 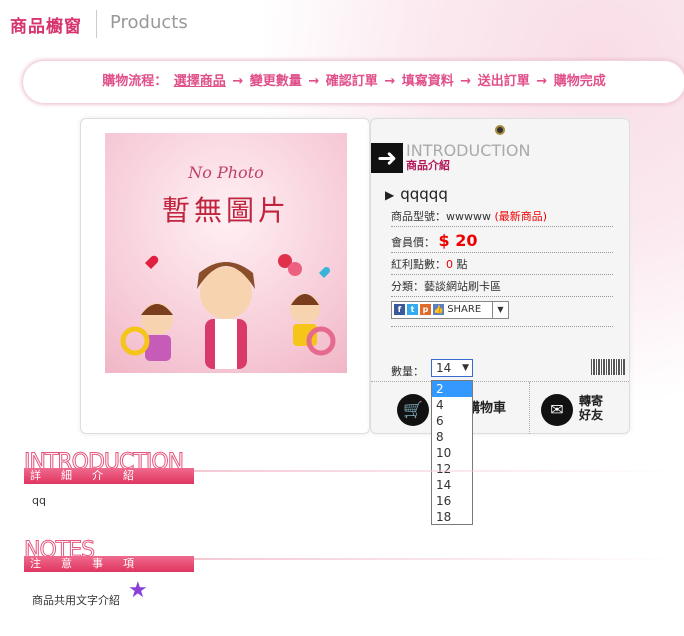 I want to click on quantity-option: 2, so click(x=452, y=389).